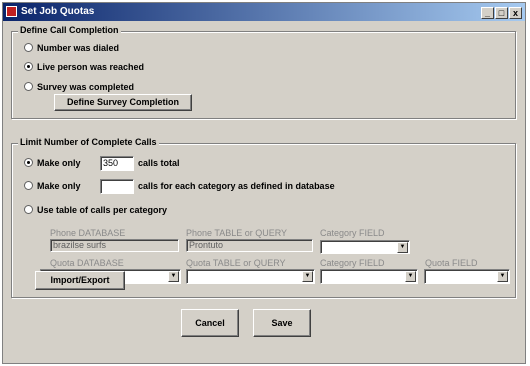 This screenshot has width=530, height=366. Describe the element at coordinates (114, 245) in the screenshot. I see `phone-database-field: brazilse surfs` at that location.